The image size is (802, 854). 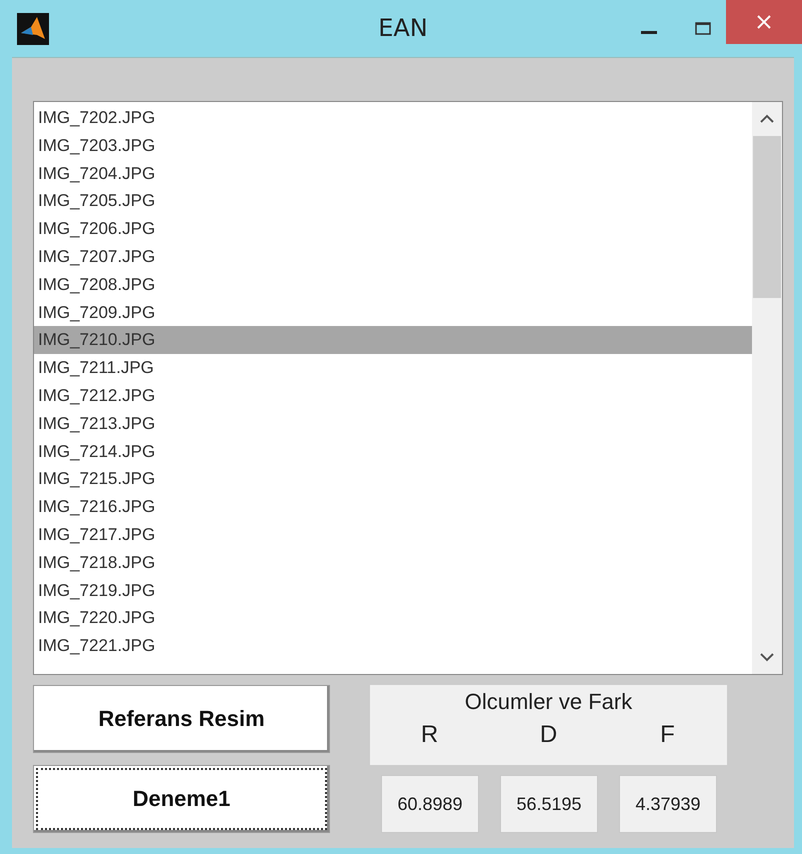 I want to click on app-icon, so click(x=33, y=28).